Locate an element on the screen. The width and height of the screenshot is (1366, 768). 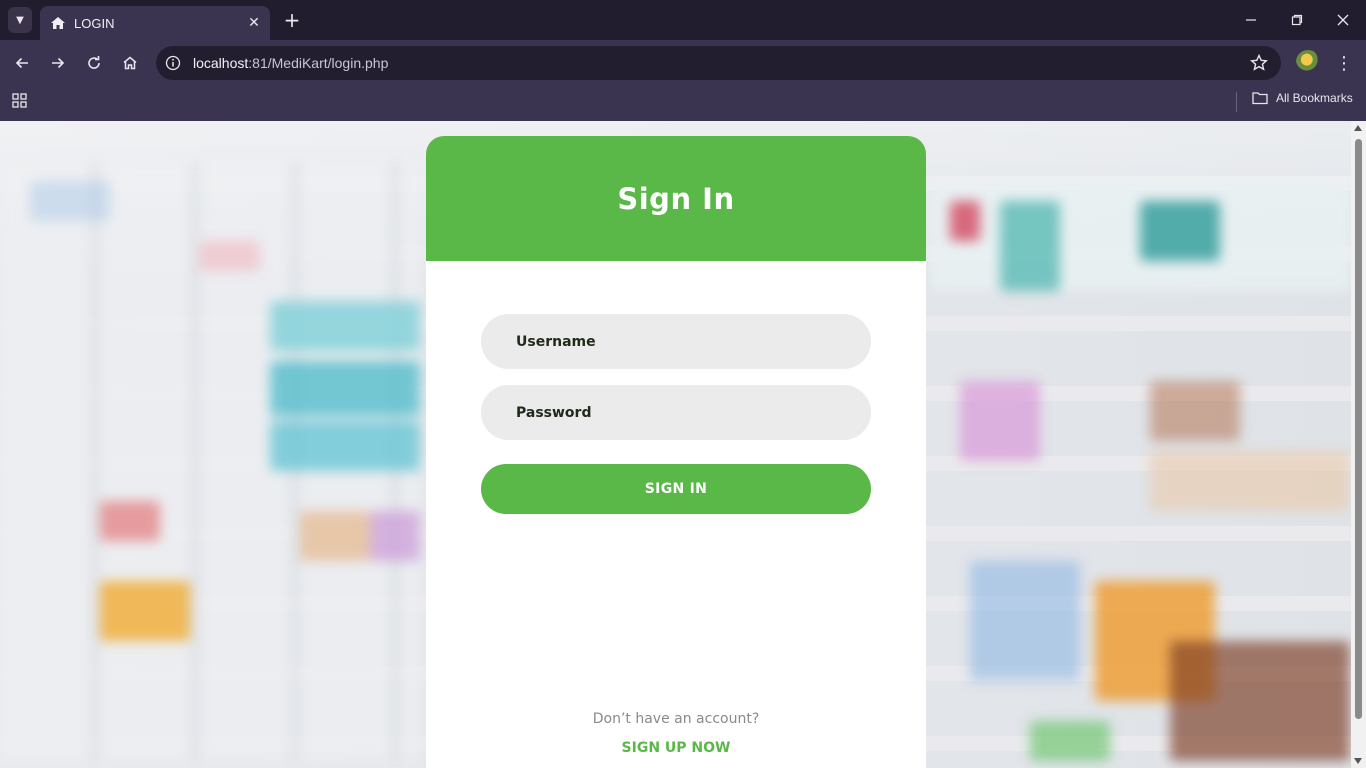
back-arrow-icon is located at coordinates (22, 63).